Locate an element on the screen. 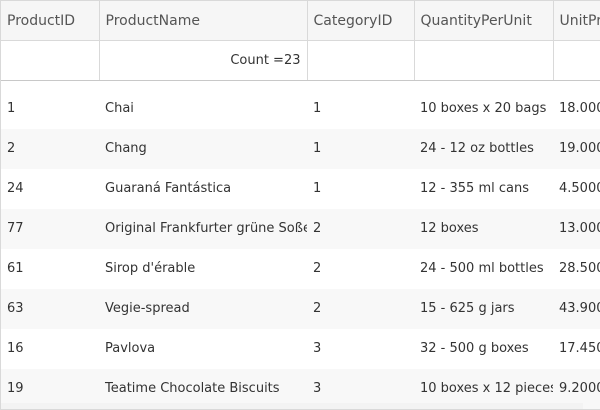 Image resolution: width=600 pixels, height=410 pixels. cell-quantityperunit: 12 - 355 ml cans is located at coordinates (483, 188).